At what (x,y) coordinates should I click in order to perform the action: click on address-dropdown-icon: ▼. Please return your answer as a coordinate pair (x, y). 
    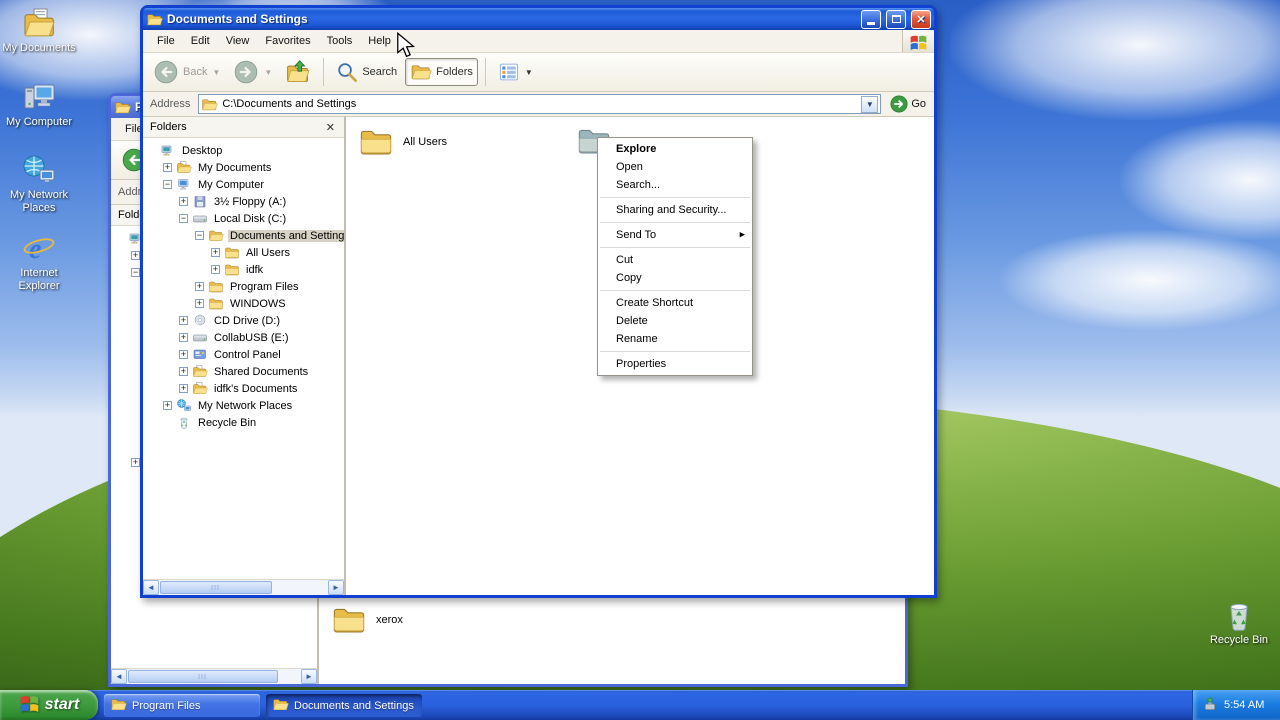
    Looking at the image, I should click on (870, 104).